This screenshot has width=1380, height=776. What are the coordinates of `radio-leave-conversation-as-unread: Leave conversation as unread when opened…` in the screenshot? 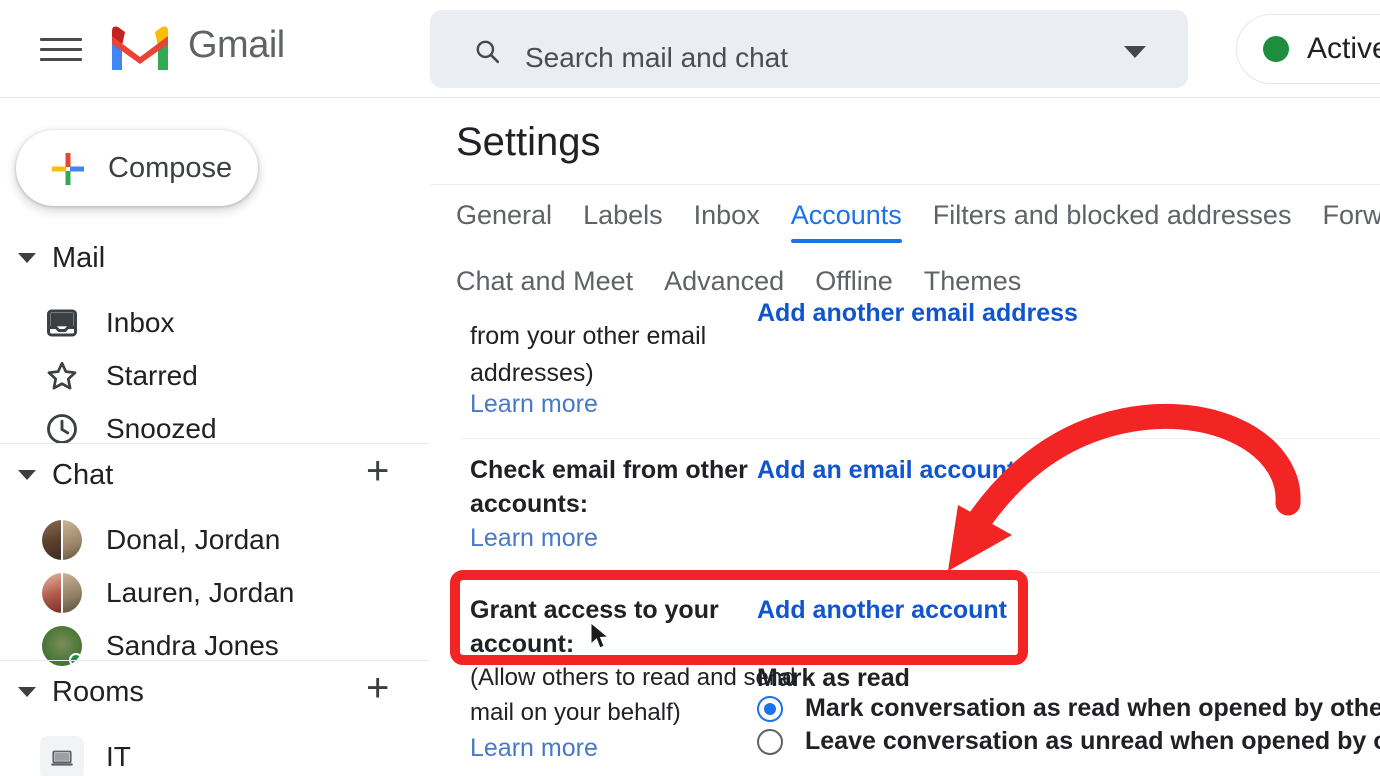 It's located at (1068, 741).